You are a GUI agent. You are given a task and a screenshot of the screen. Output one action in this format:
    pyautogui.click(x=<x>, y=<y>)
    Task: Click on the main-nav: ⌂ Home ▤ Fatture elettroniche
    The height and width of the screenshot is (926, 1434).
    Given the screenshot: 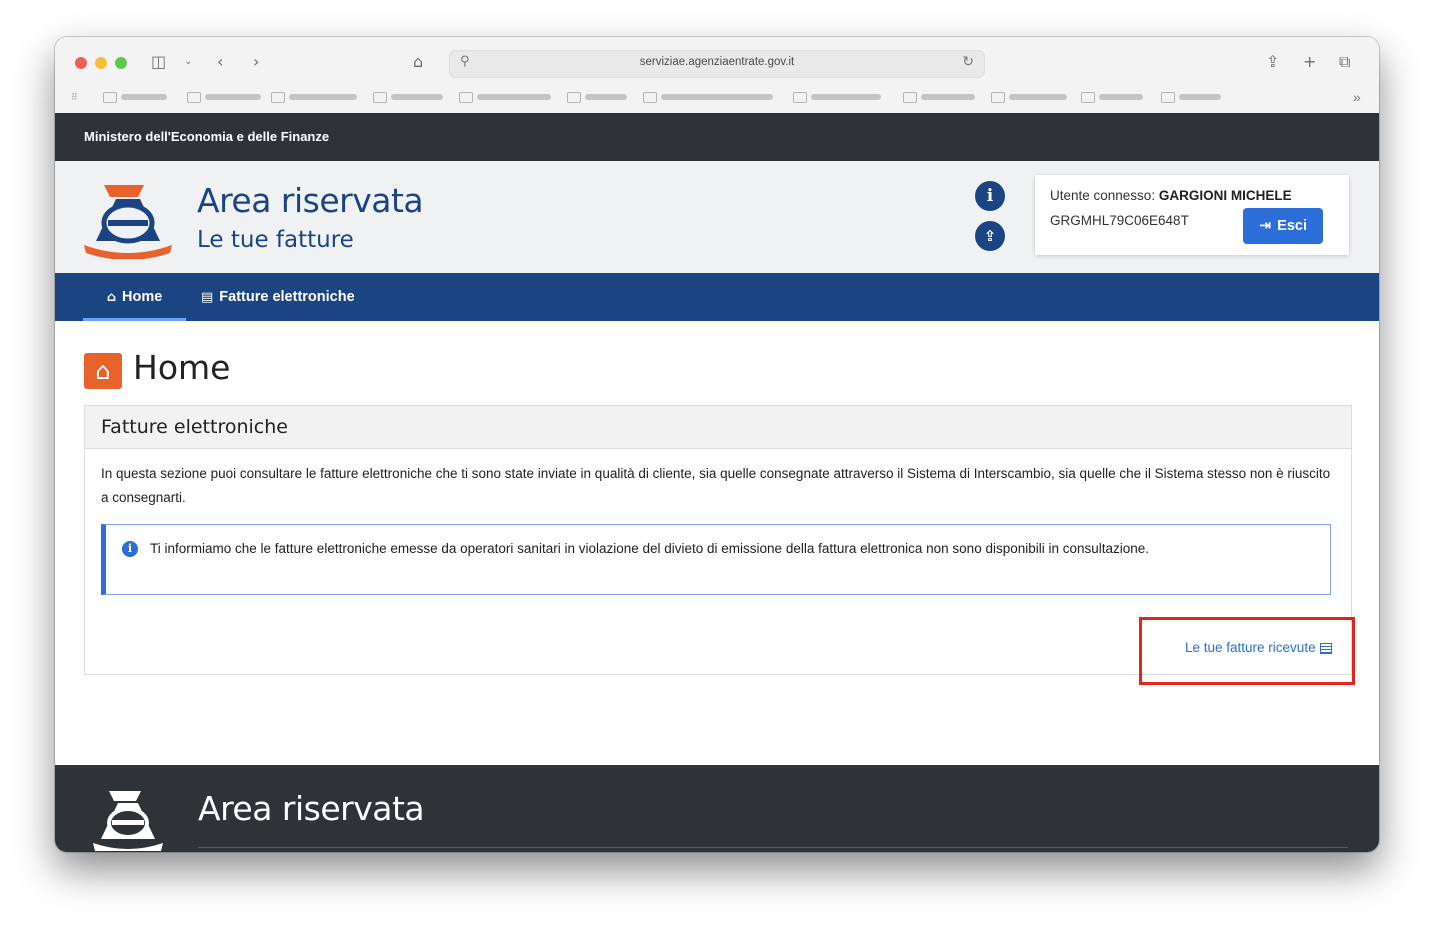 What is the action you would take?
    pyautogui.click(x=717, y=297)
    